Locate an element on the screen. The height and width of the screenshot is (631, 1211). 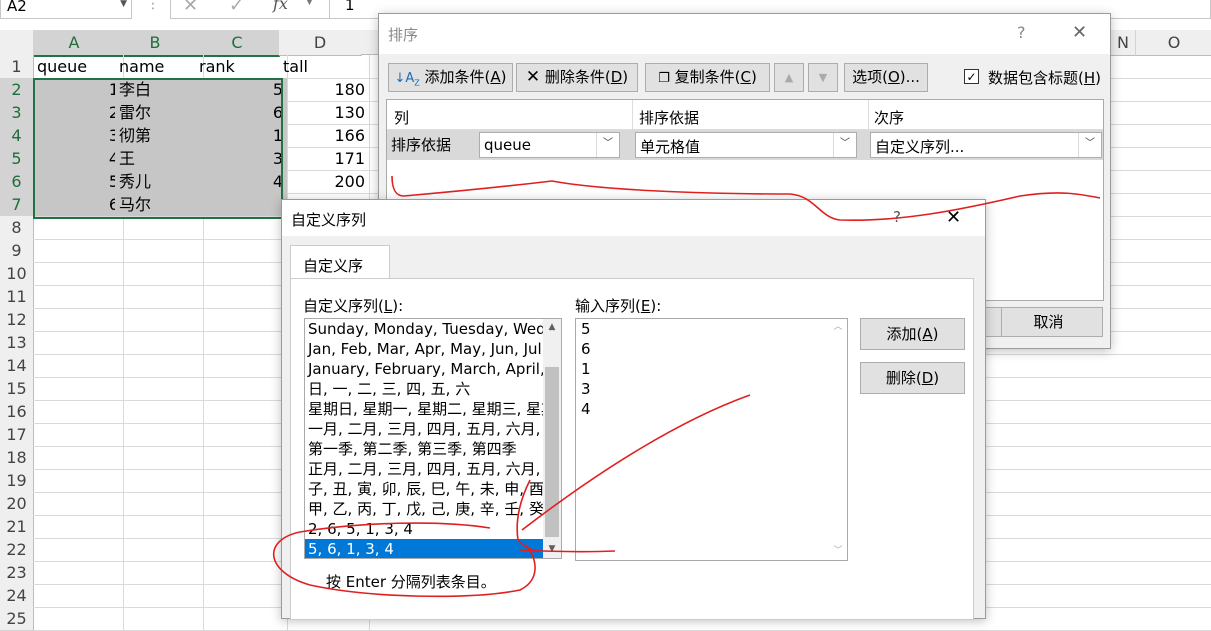
annotation-arrow-diagonal is located at coordinates (636, 462).